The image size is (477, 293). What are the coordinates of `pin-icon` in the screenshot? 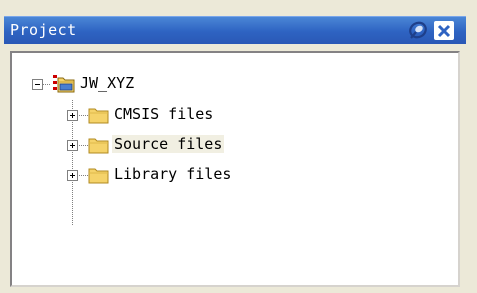 It's located at (418, 30).